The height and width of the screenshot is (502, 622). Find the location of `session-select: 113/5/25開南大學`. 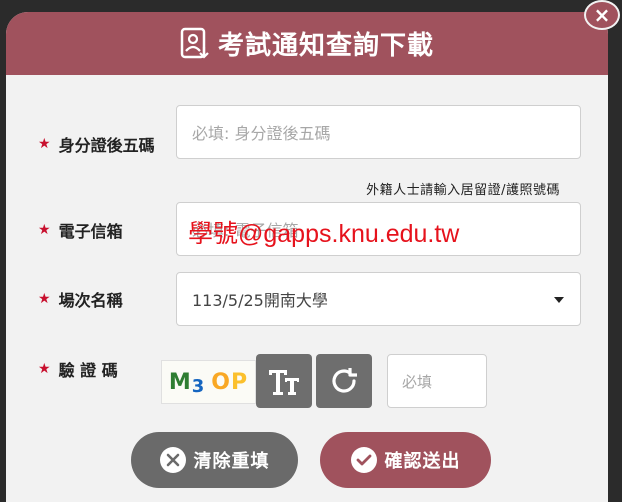

session-select: 113/5/25開南大學 is located at coordinates (378, 299).